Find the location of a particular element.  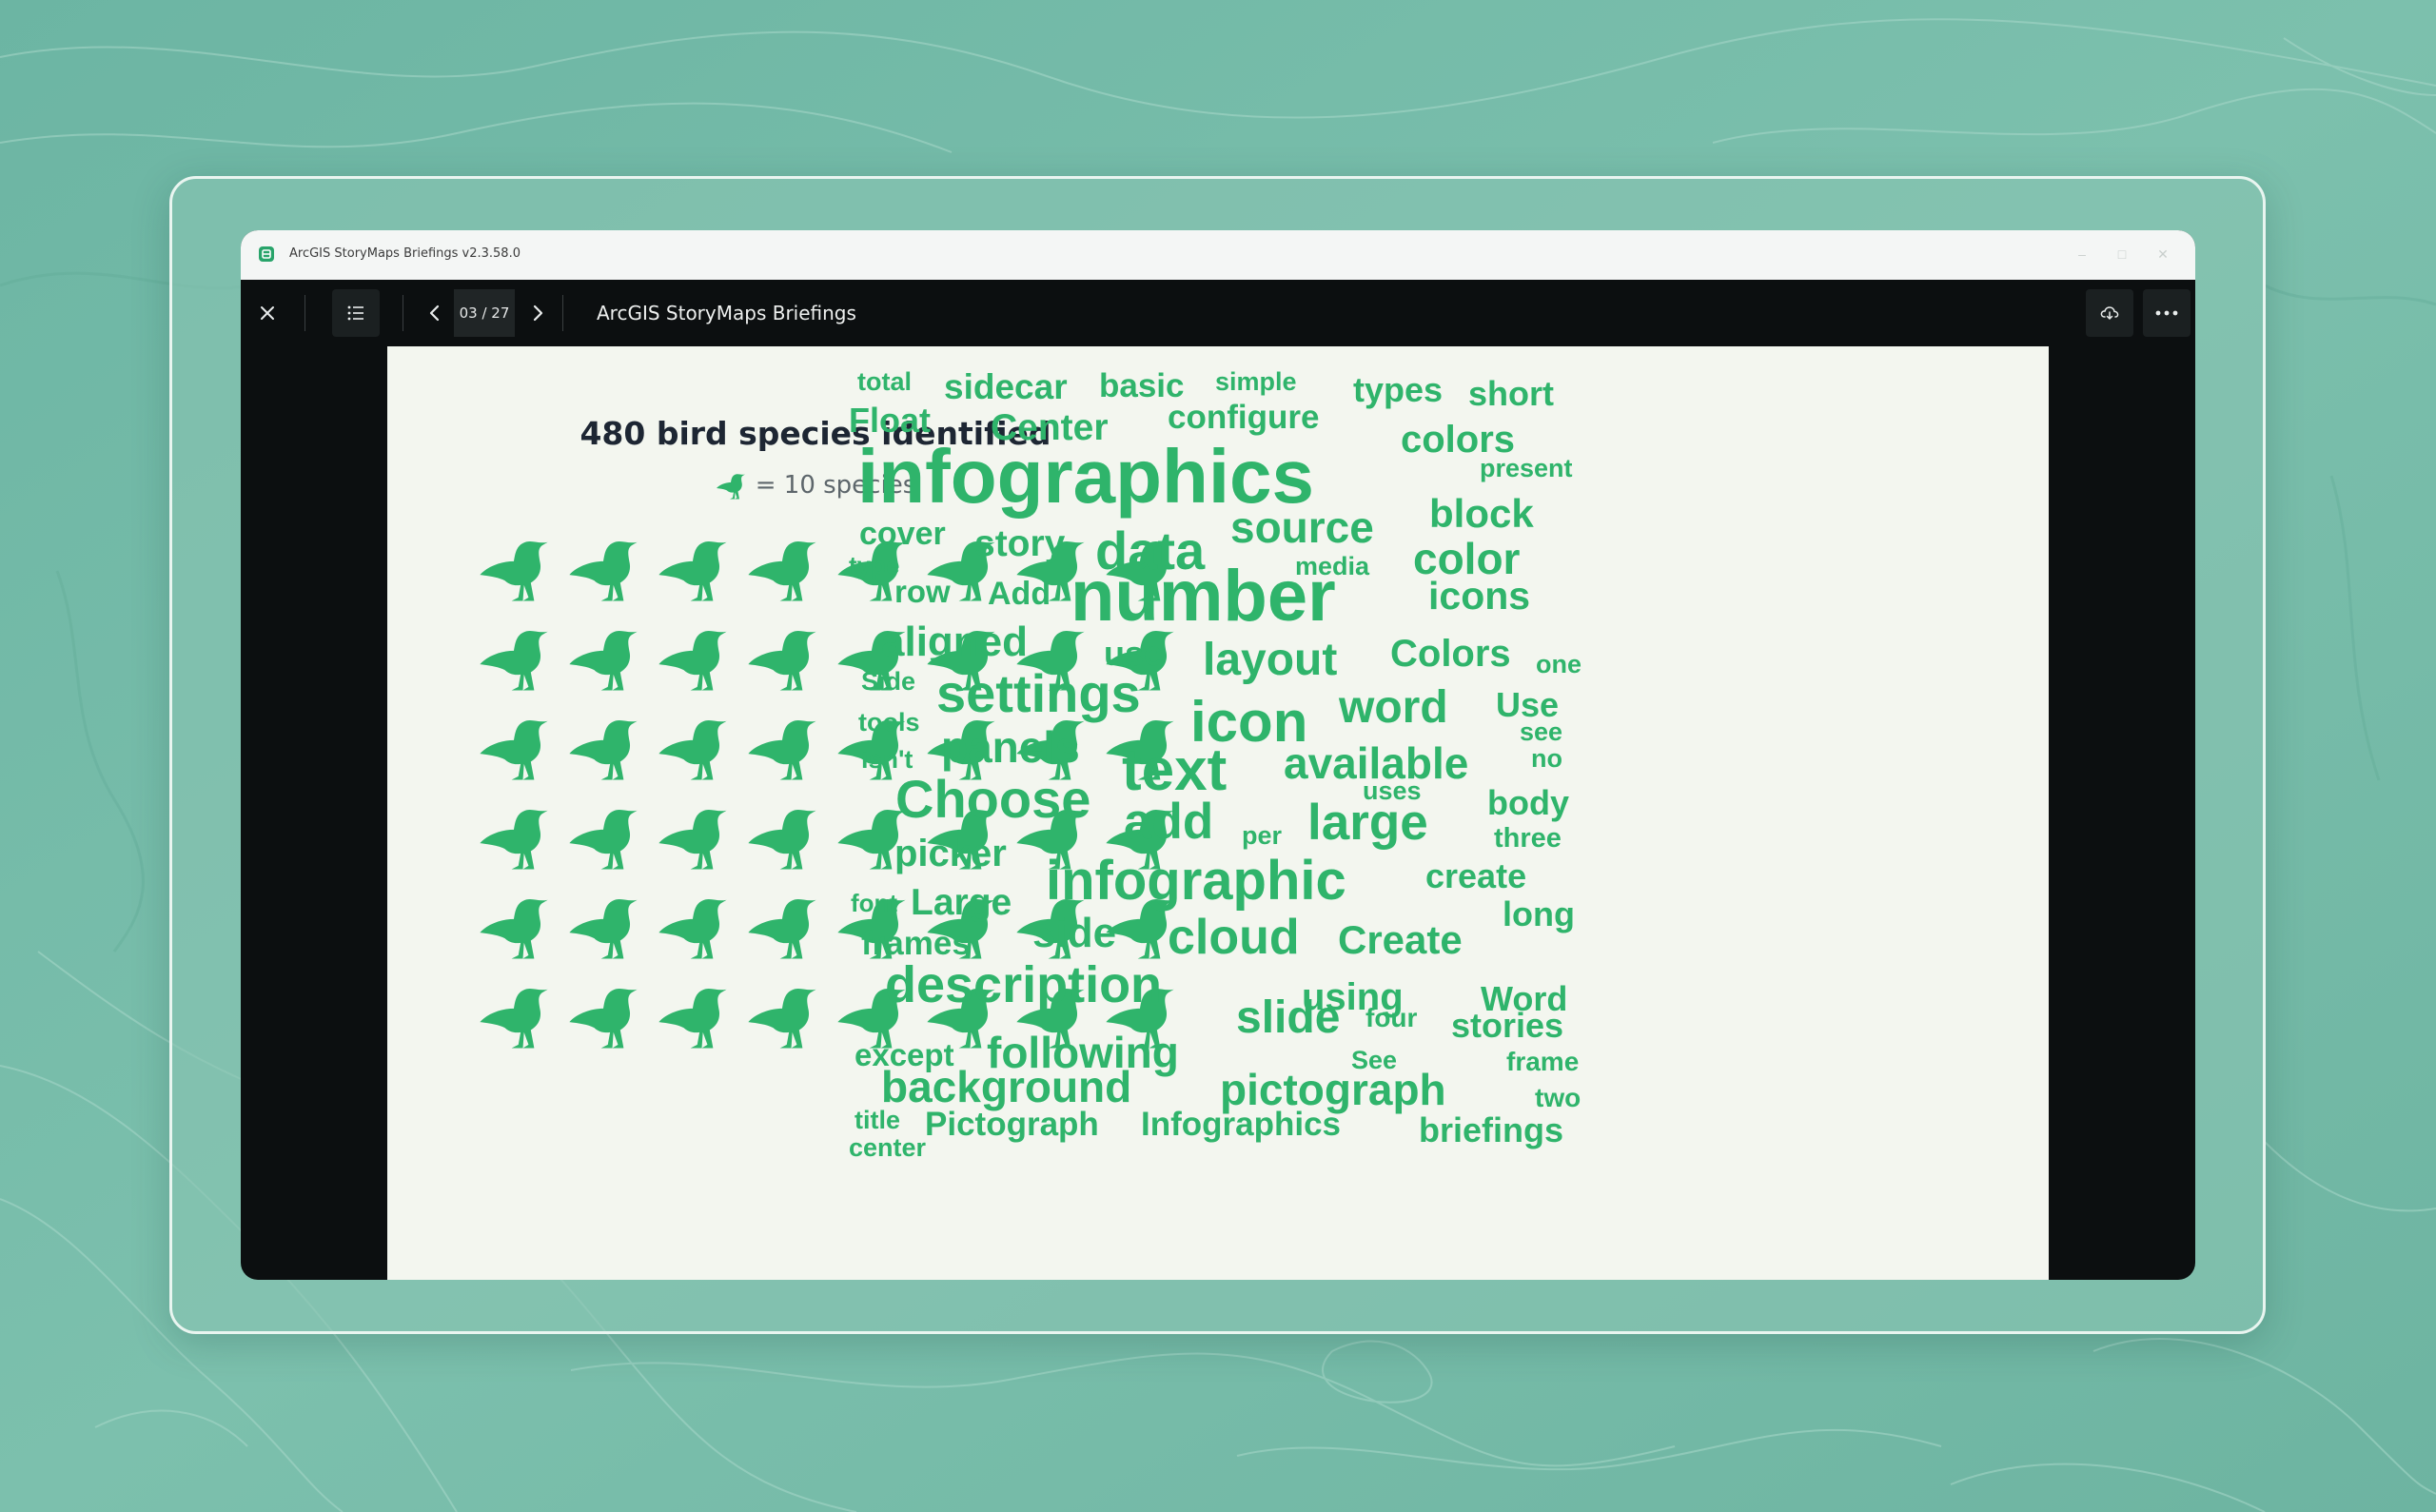

wordcloud-word: font is located at coordinates (874, 903).